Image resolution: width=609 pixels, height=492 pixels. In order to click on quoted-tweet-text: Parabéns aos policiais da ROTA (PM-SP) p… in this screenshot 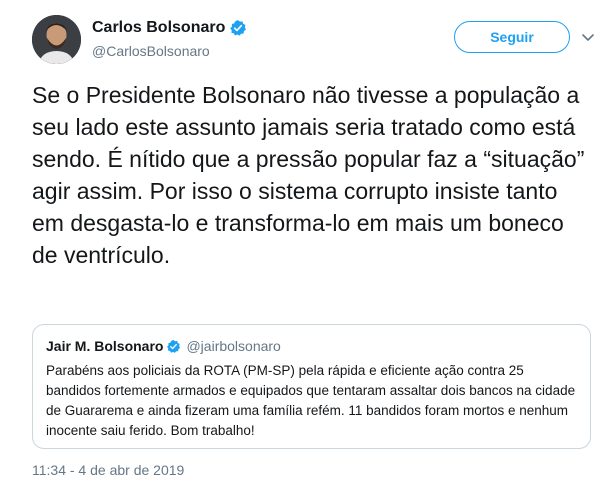, I will do `click(311, 400)`.